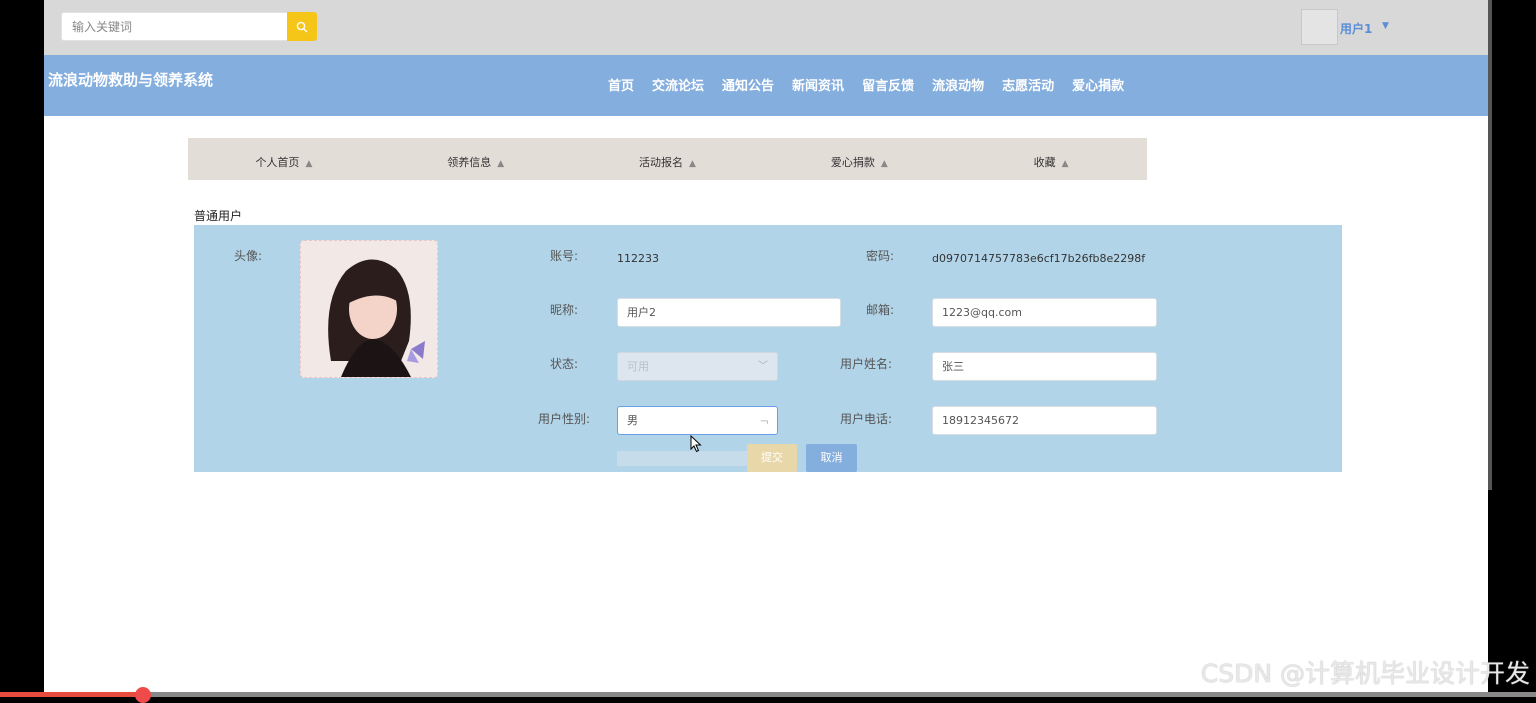 Image resolution: width=1536 pixels, height=703 pixels. I want to click on submit-button: 提交, so click(772, 458).